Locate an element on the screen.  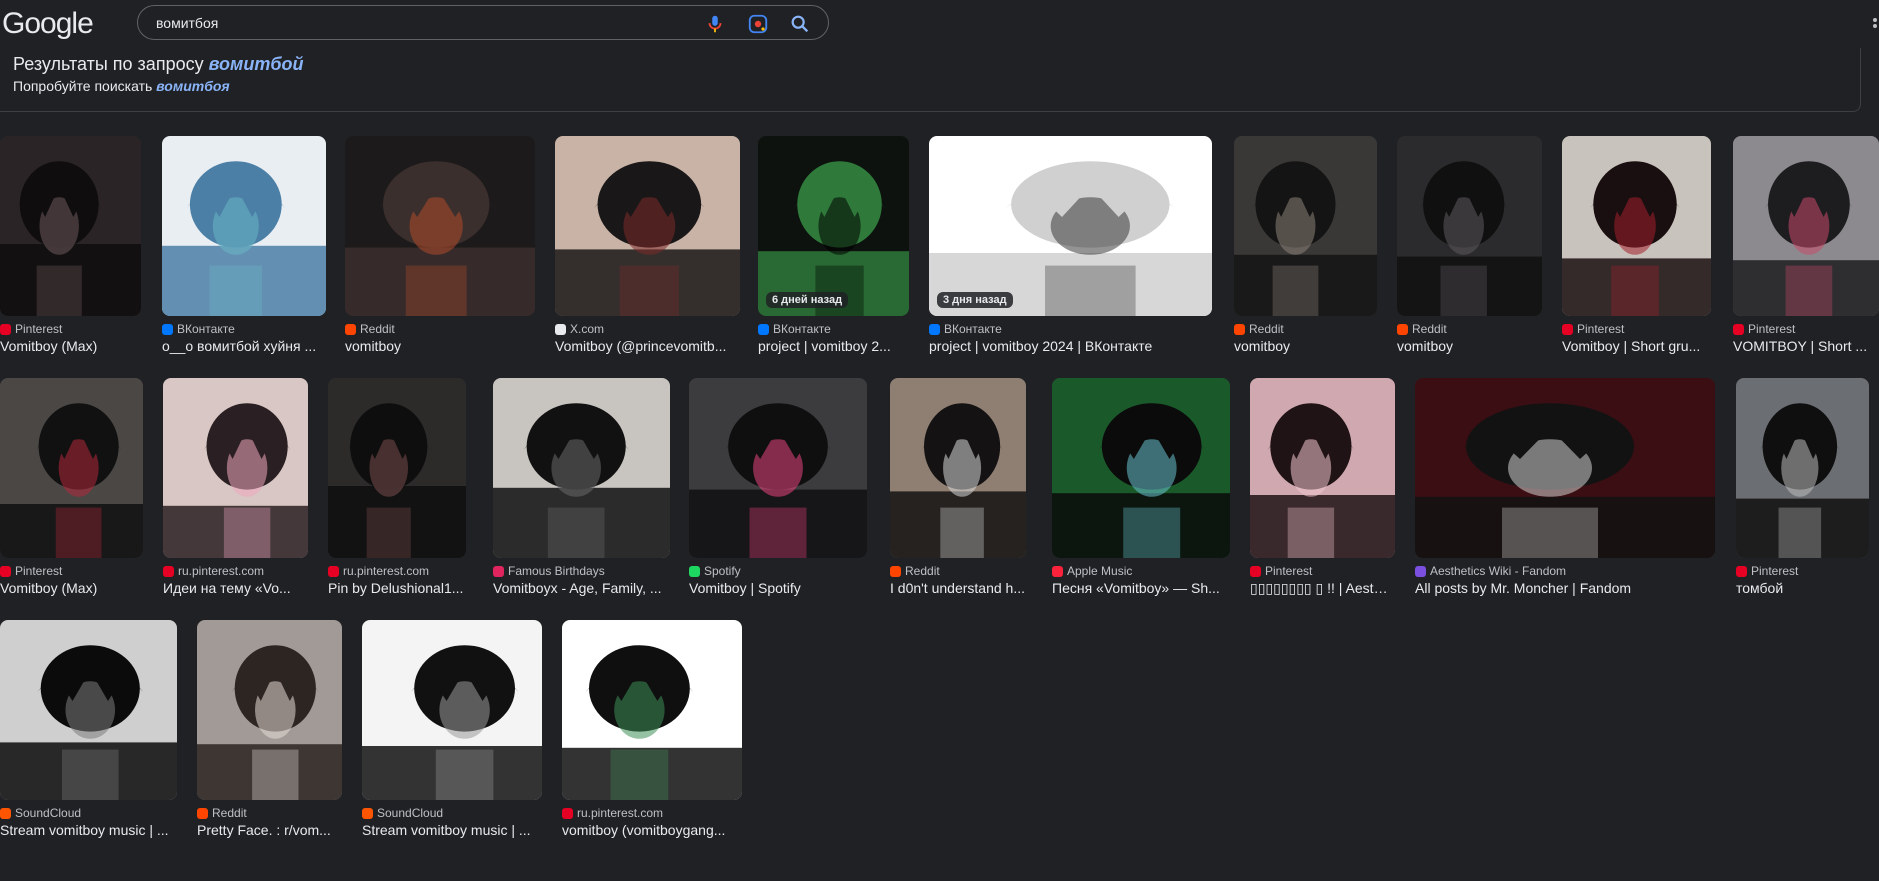
result-thumbnail: 6 дней назад is located at coordinates (833, 226).